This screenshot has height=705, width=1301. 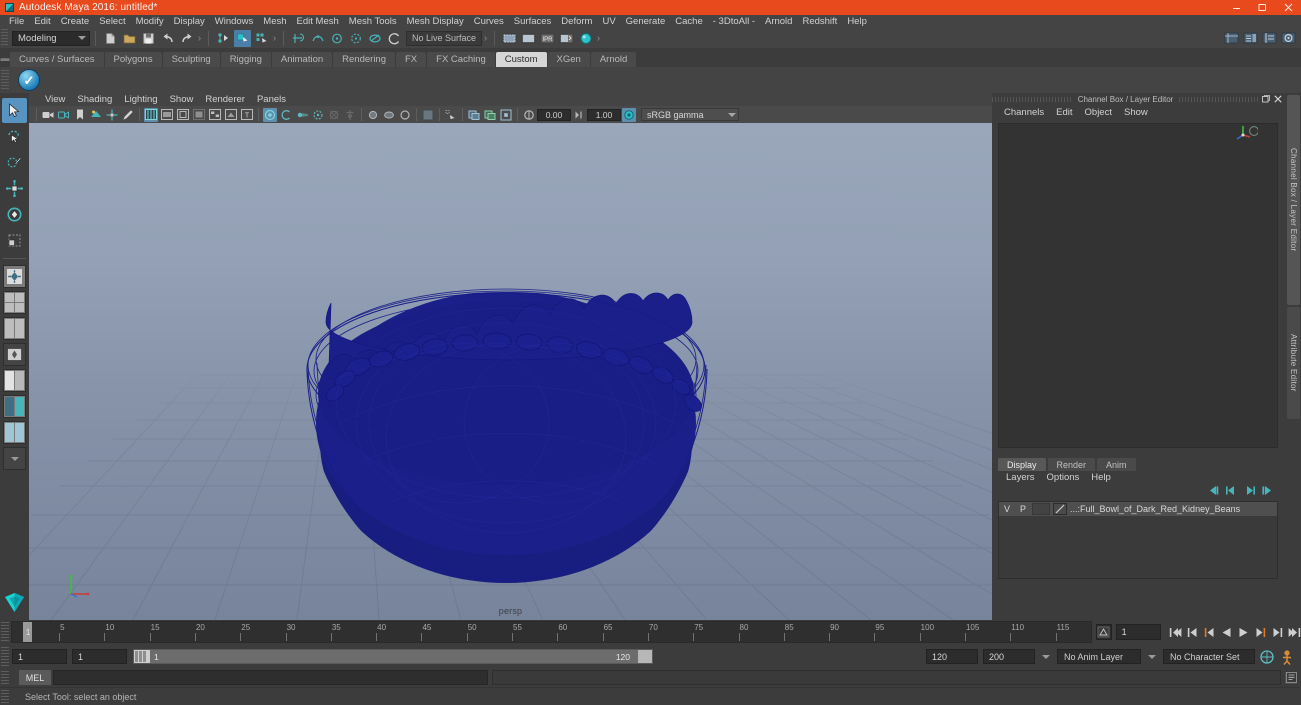 What do you see at coordinates (579, 115) in the screenshot?
I see `gamma-icon` at bounding box center [579, 115].